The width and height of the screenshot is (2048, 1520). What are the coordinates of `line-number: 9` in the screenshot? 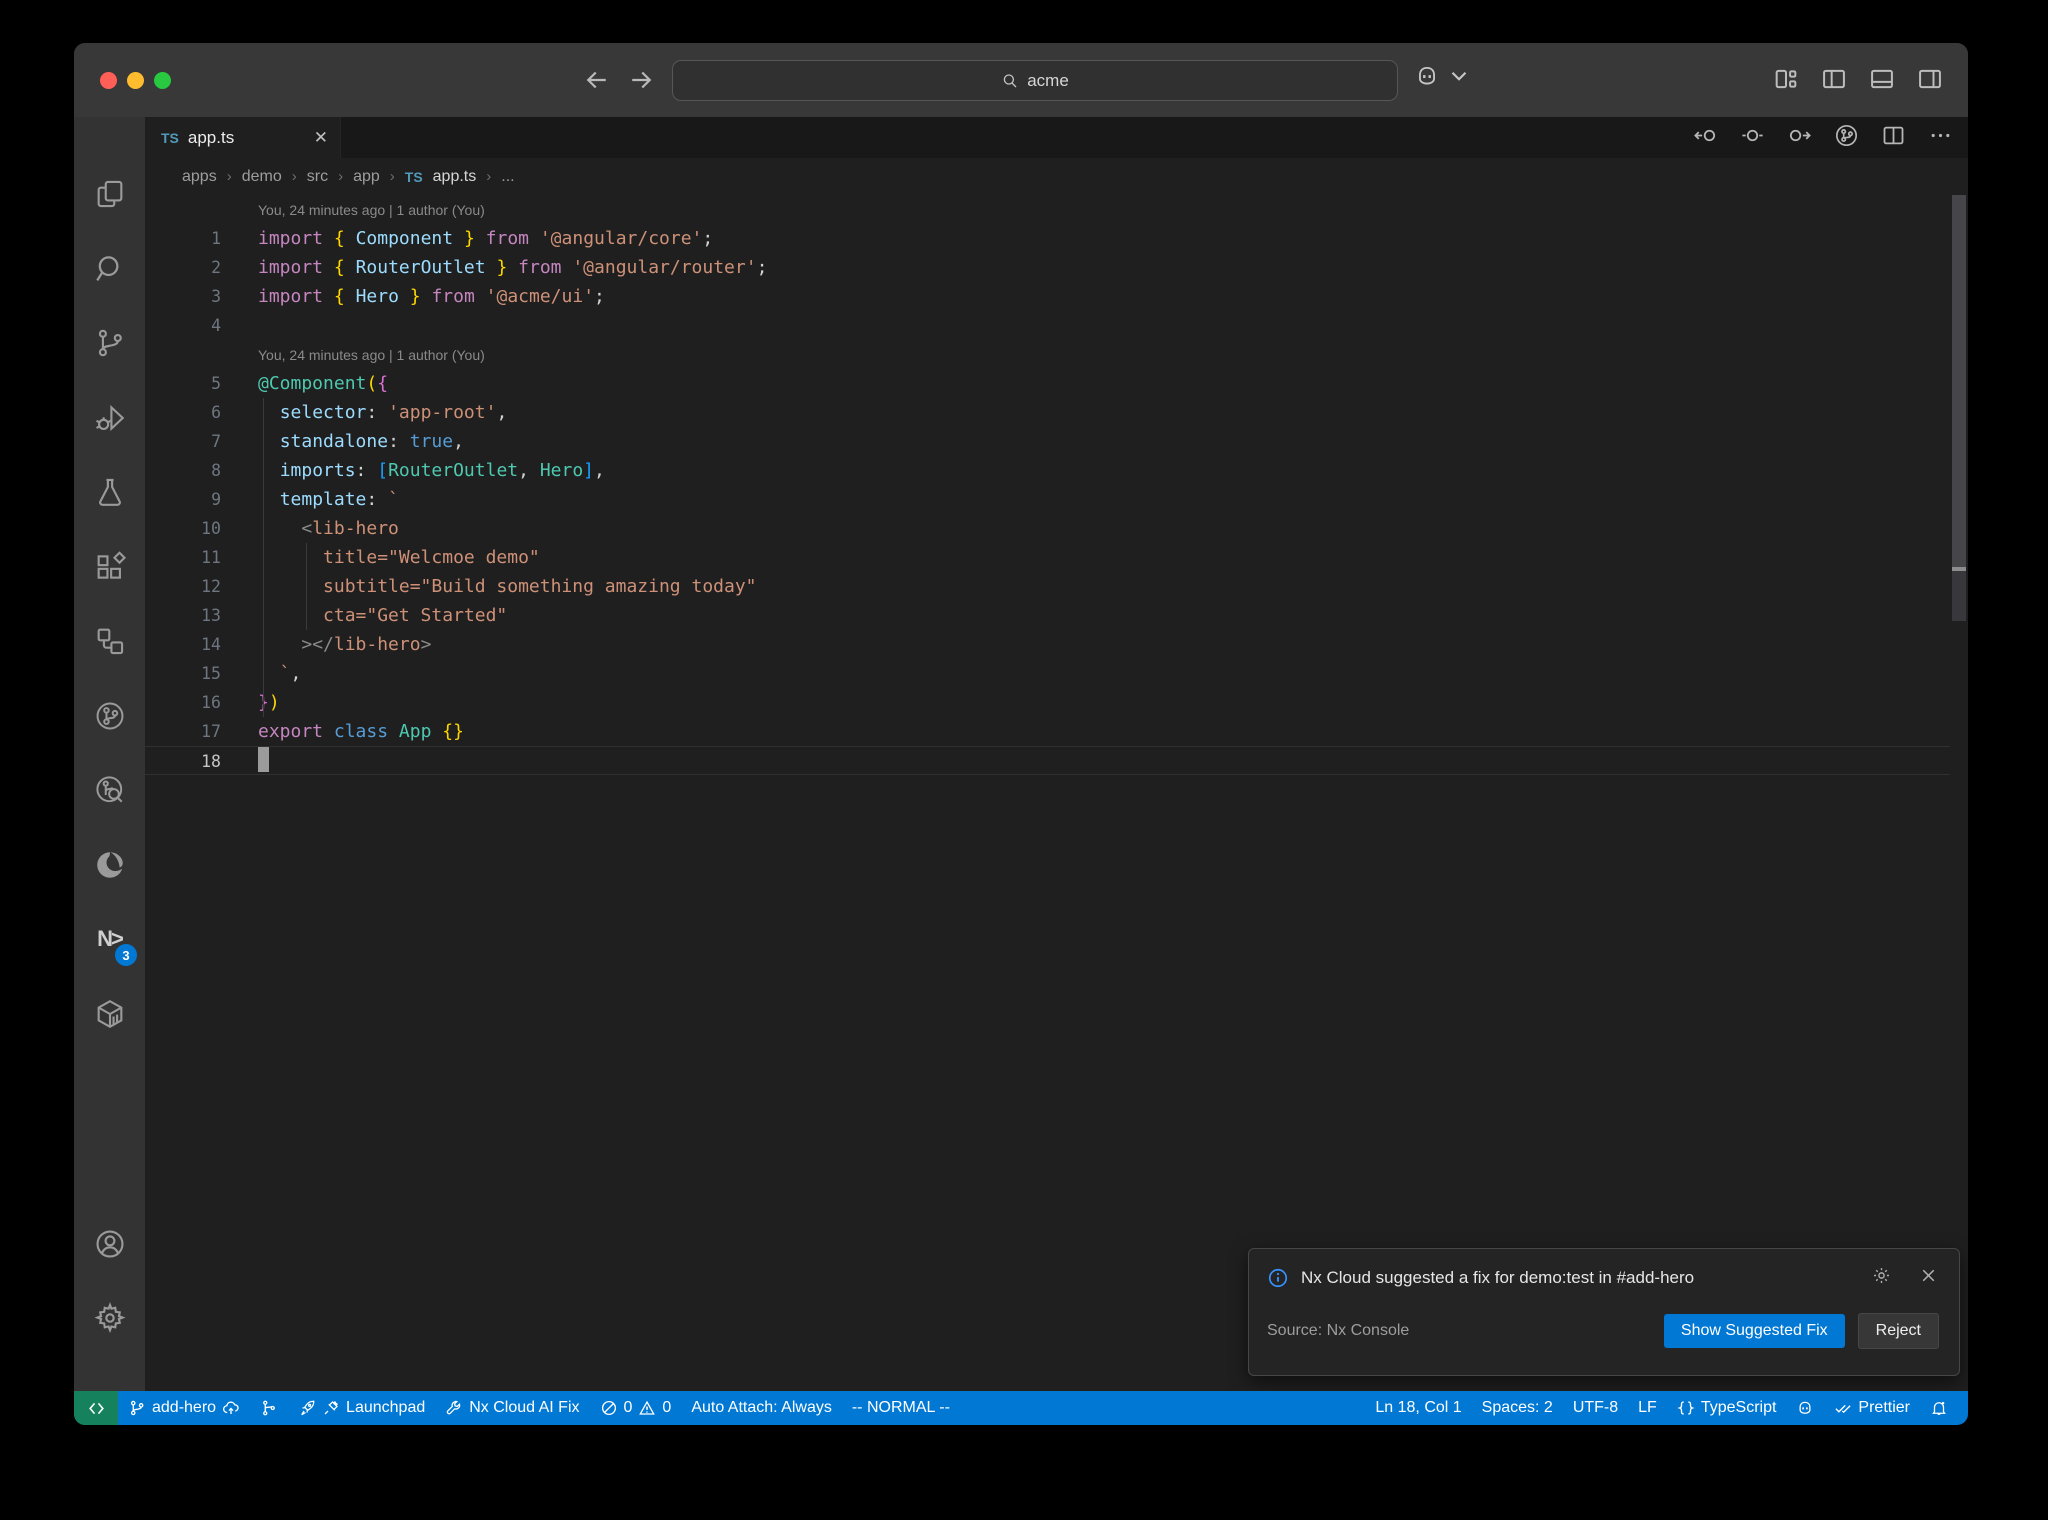 It's located at (216, 499).